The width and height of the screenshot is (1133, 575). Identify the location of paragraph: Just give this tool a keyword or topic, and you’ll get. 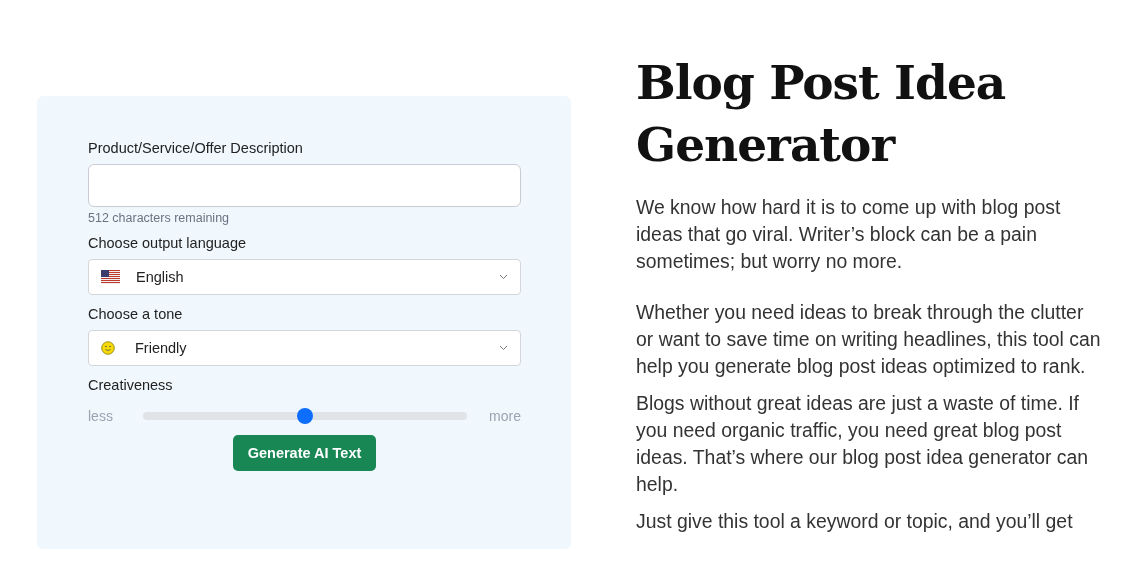
(855, 521).